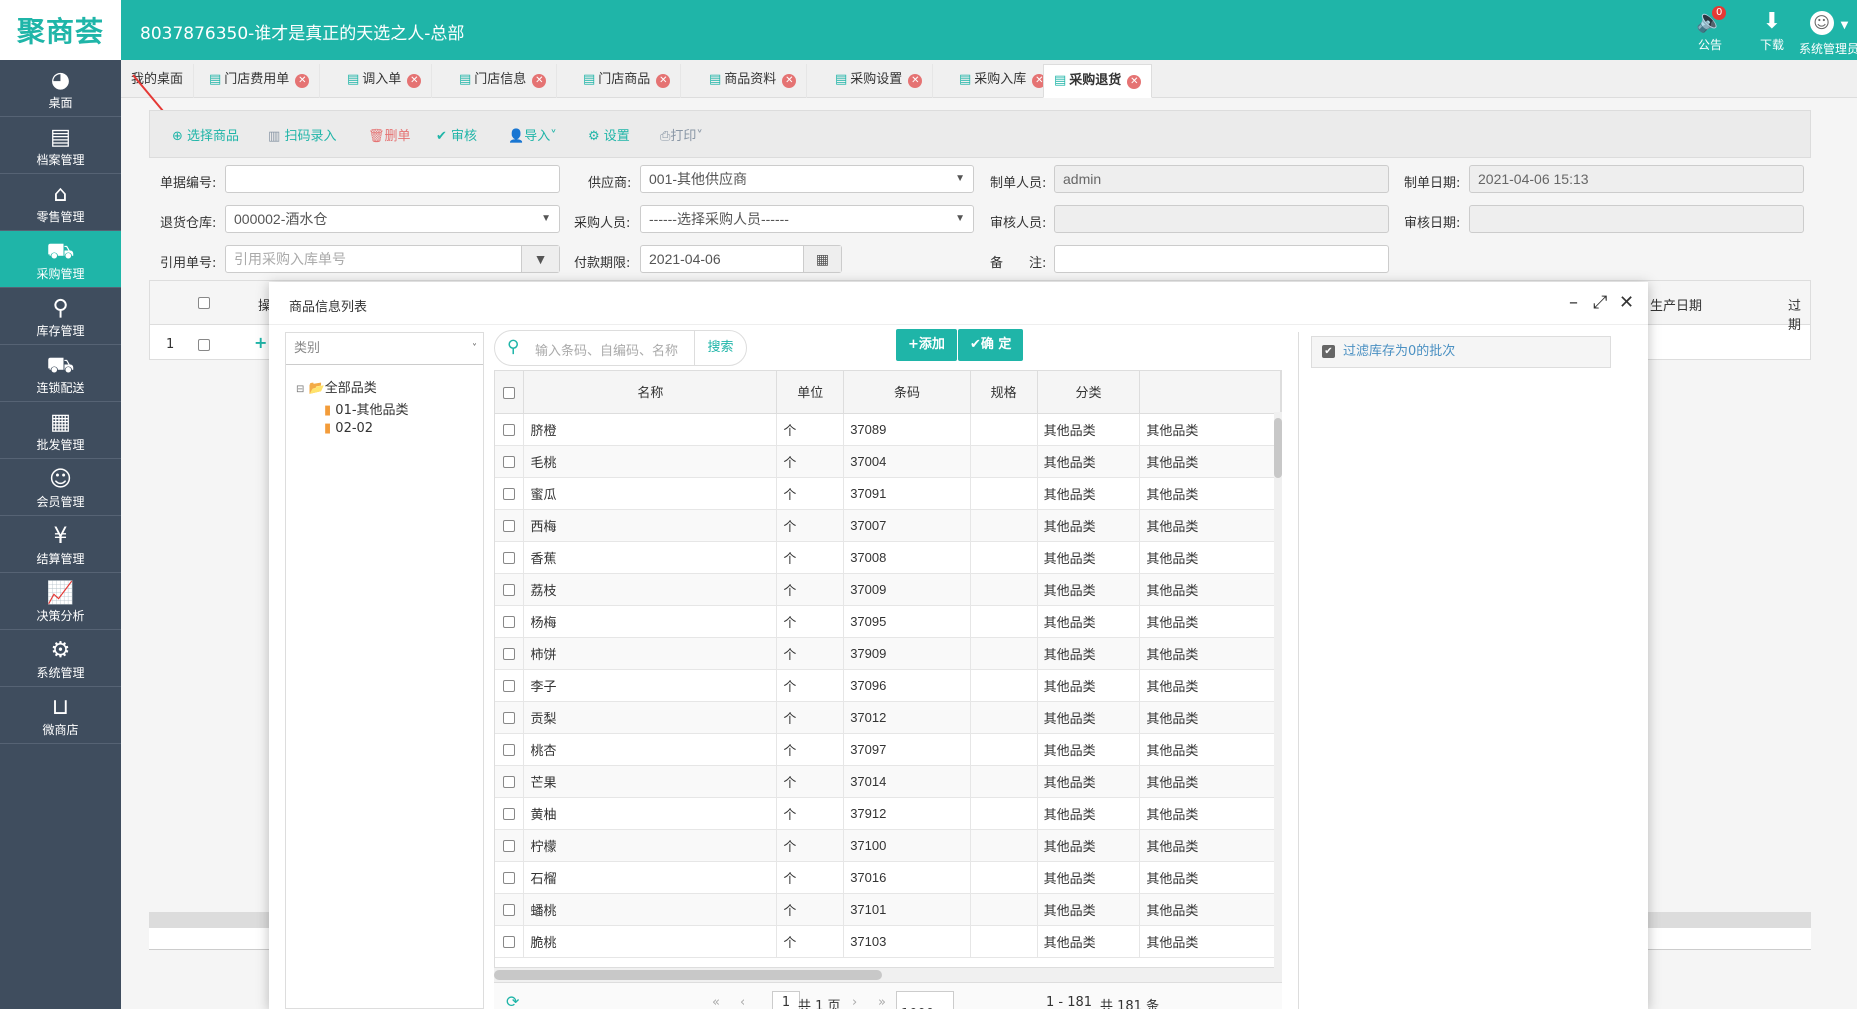 This screenshot has width=1857, height=1009. What do you see at coordinates (888, 975) in the screenshot?
I see `horizontal-scrollbar` at bounding box center [888, 975].